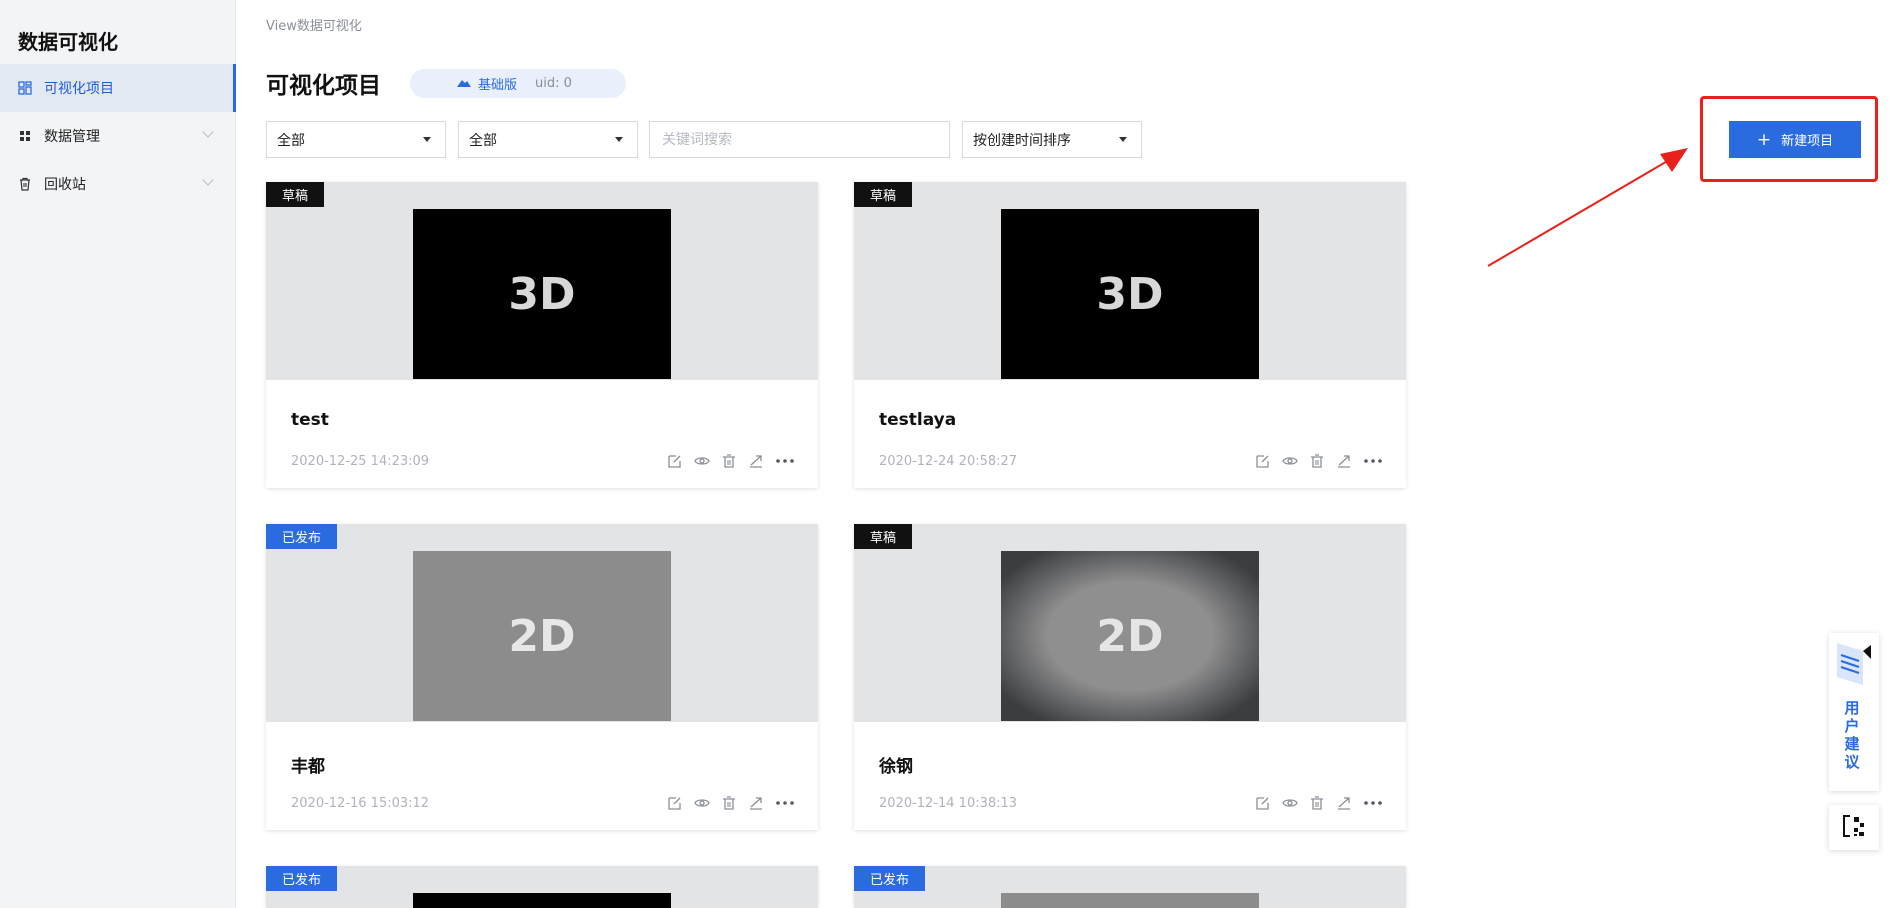 This screenshot has height=908, width=1890. What do you see at coordinates (68, 42) in the screenshot?
I see `app-brand: 数据可视化` at bounding box center [68, 42].